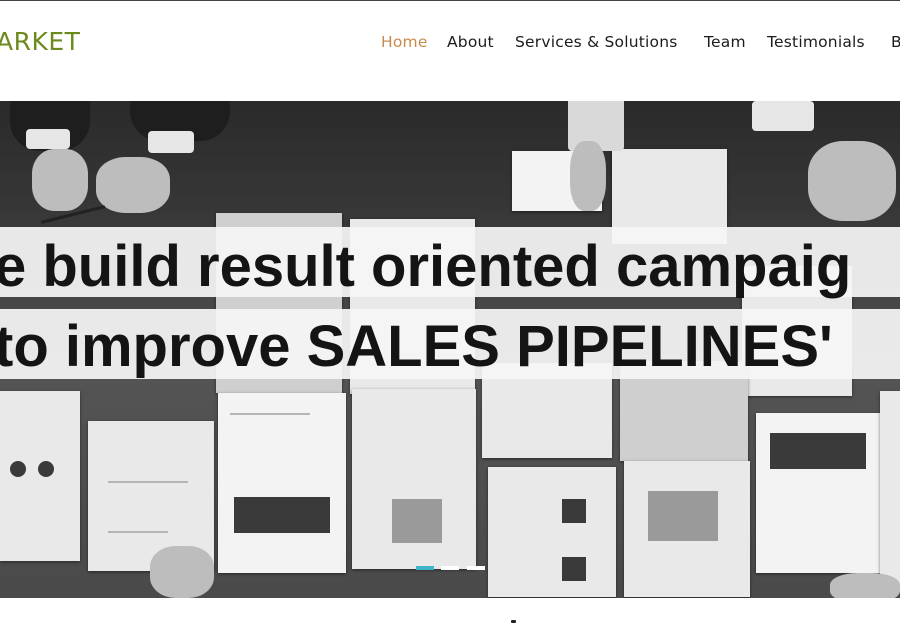  What do you see at coordinates (416, 346) in the screenshot?
I see `hero-headline-line-2: to improve SALES PIPELINES'` at bounding box center [416, 346].